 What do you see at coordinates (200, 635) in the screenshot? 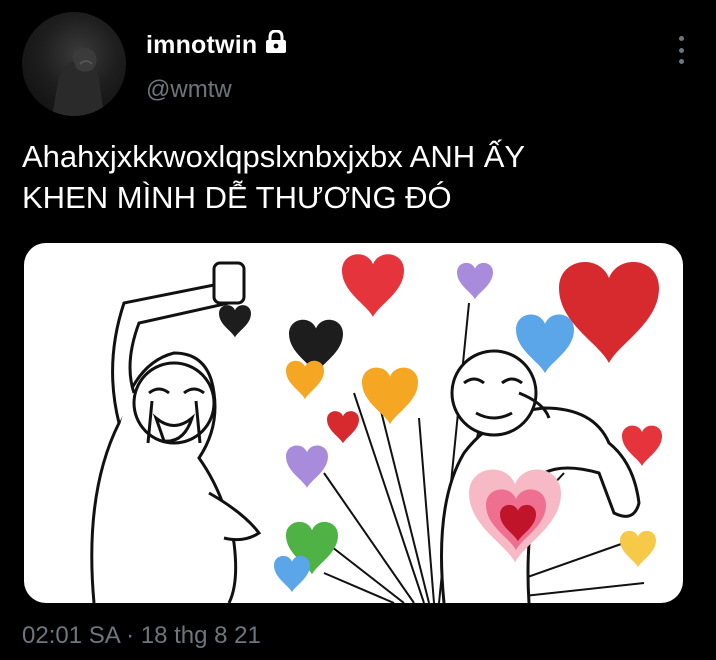
I see `tweet-date: 18 thg 8 21` at bounding box center [200, 635].